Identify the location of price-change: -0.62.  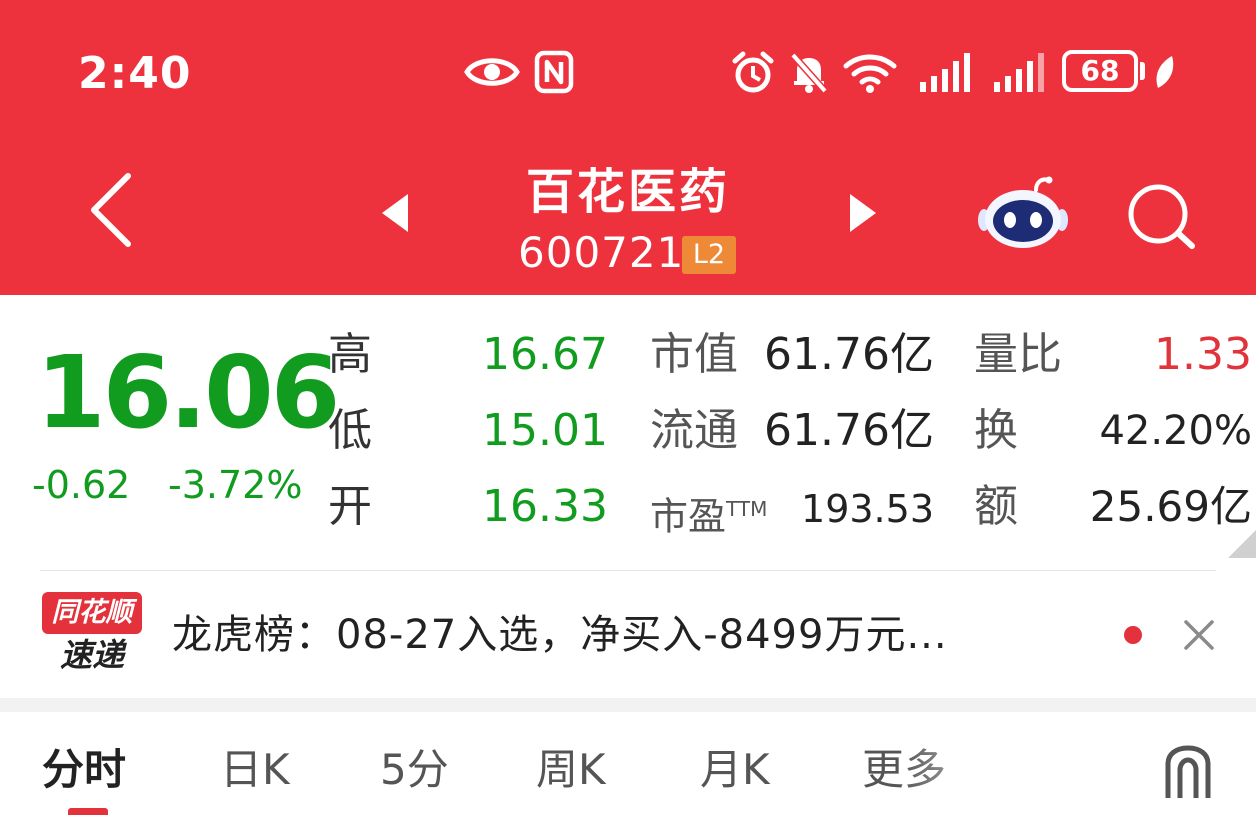
(81, 485).